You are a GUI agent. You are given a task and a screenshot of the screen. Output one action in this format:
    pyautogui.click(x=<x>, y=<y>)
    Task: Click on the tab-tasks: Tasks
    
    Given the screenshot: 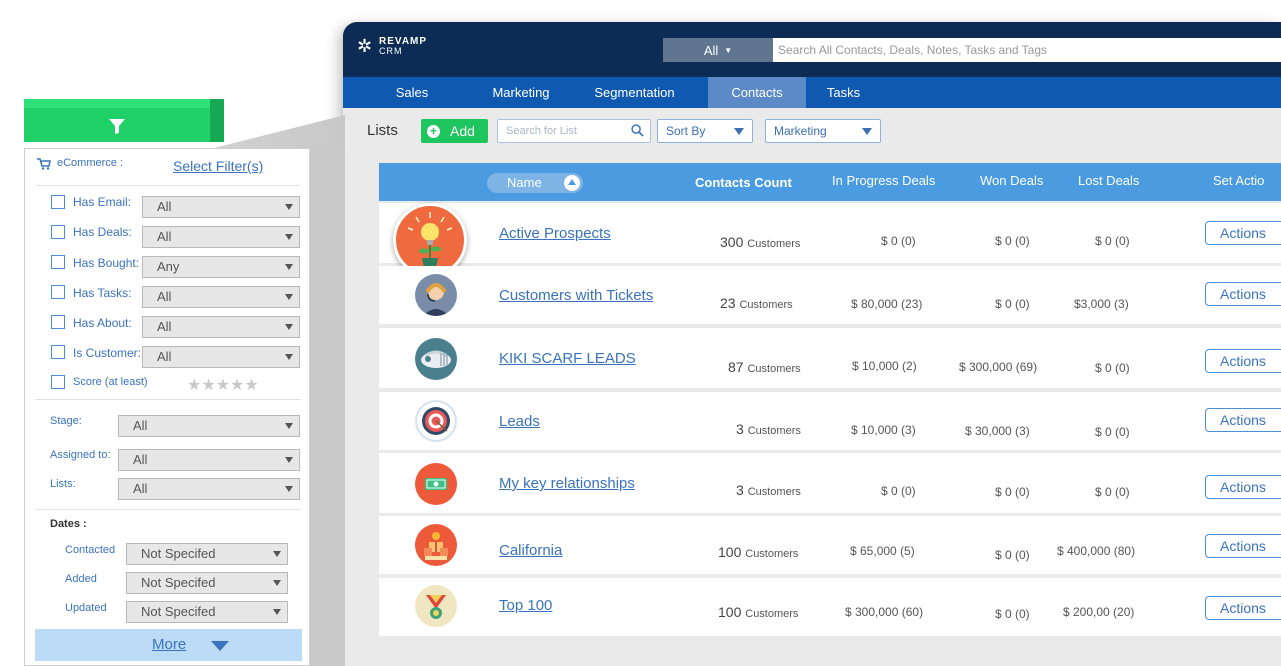 What is the action you would take?
    pyautogui.click(x=843, y=92)
    